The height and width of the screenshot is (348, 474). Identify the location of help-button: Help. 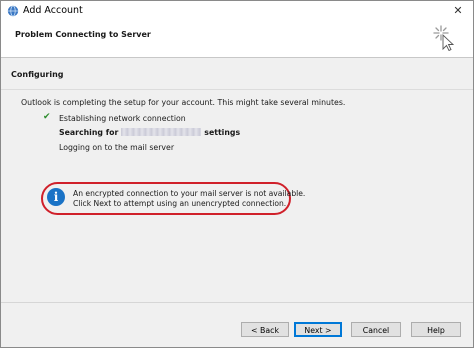
(436, 329).